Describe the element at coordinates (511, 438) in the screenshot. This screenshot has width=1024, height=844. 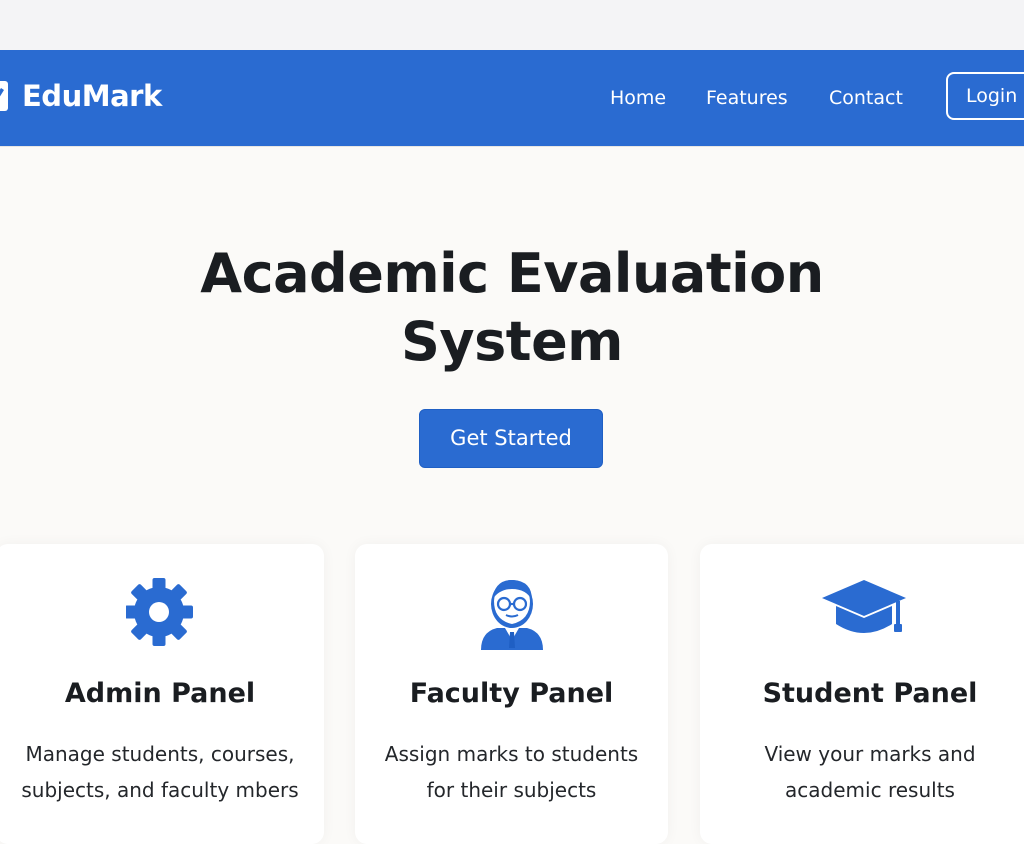
I see `get-started-button: Get Started` at that location.